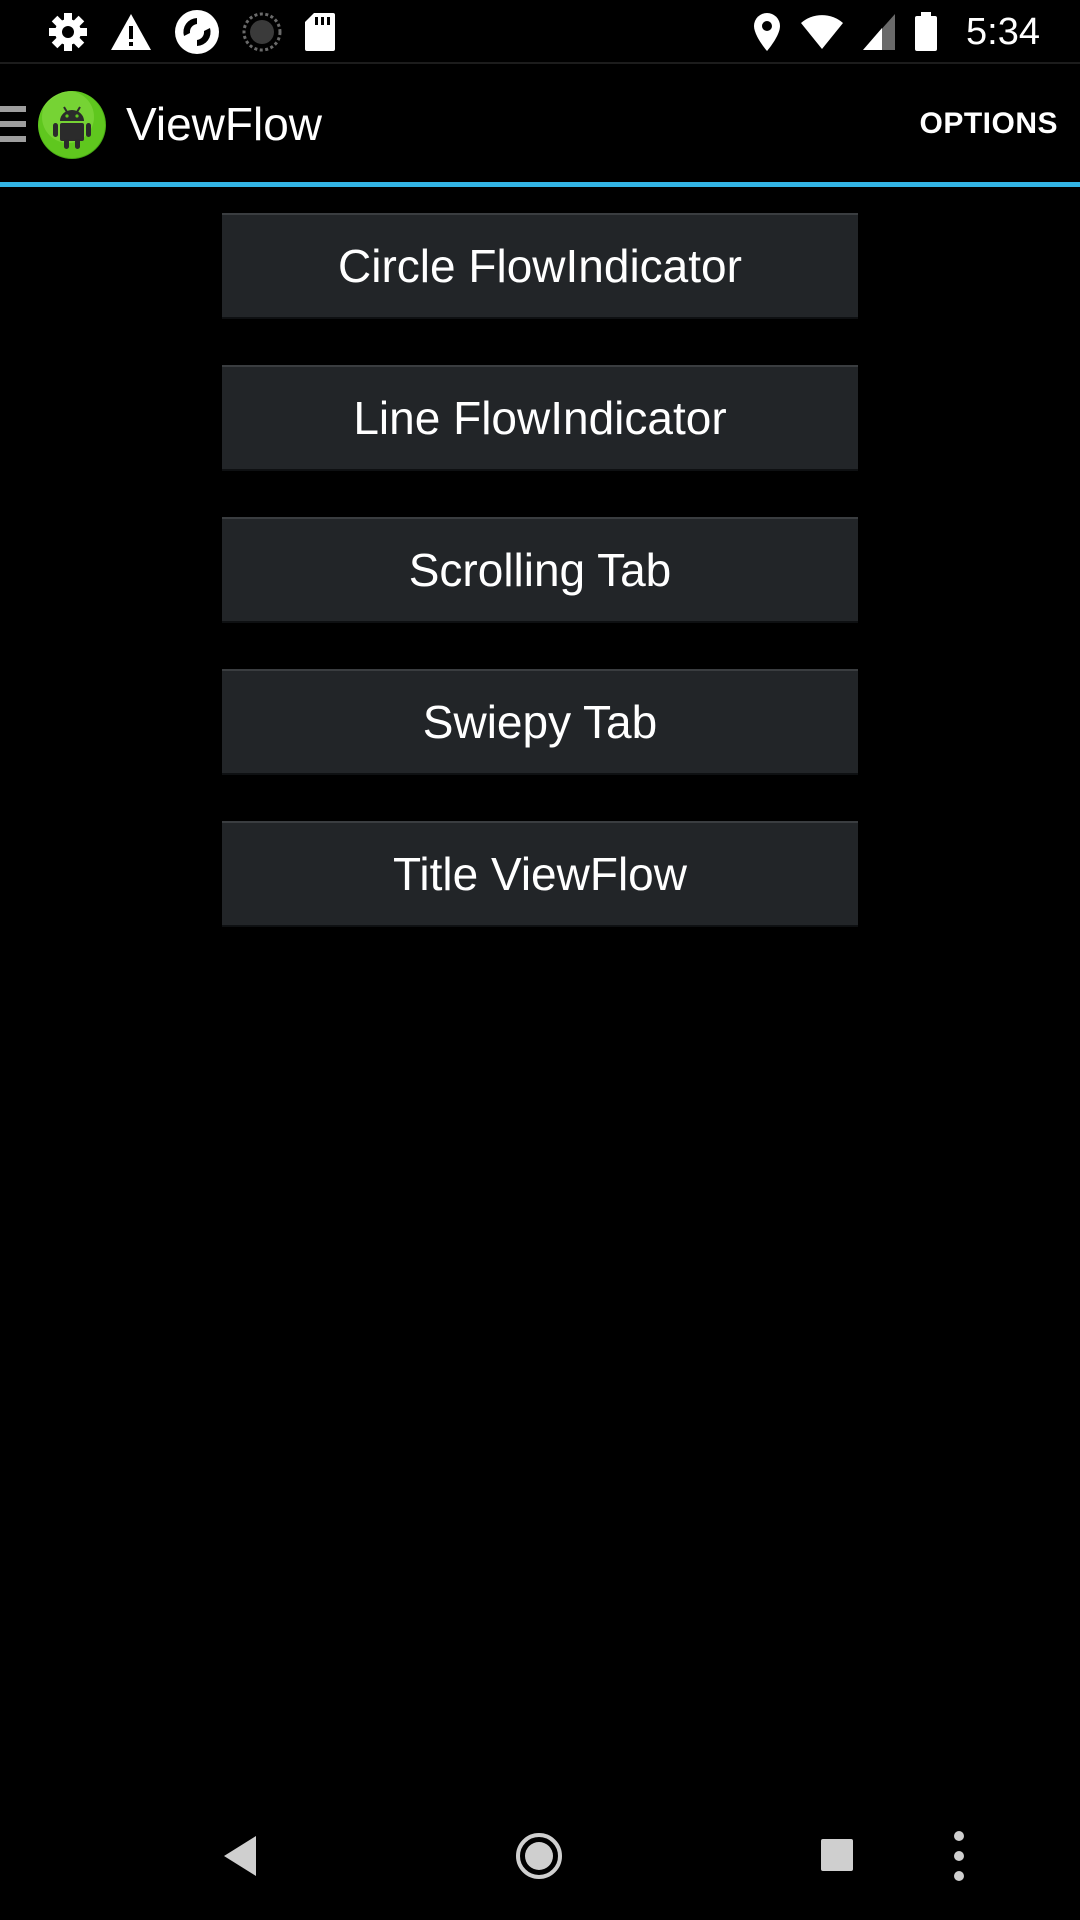  Describe the element at coordinates (13, 124) in the screenshot. I see `nav-drawer-icon` at that location.